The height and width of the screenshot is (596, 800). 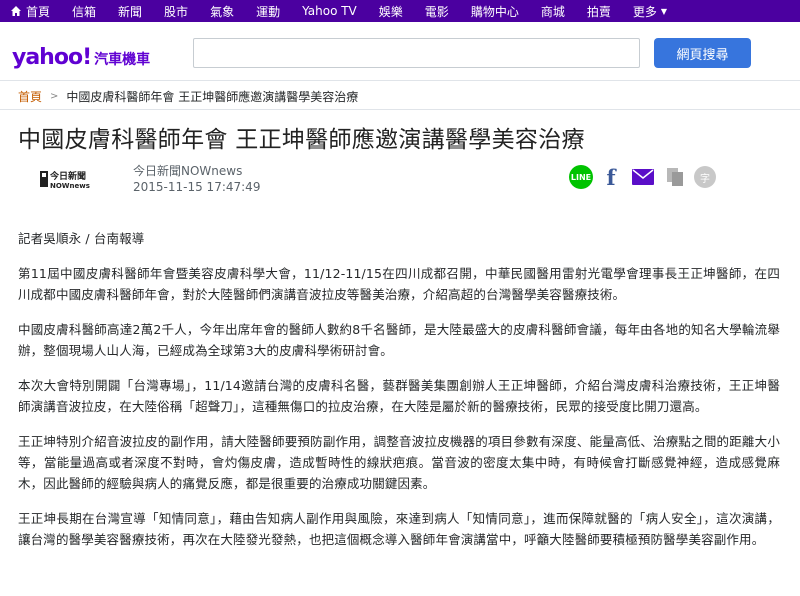 I want to click on nav-item-label: 股市, so click(x=176, y=11).